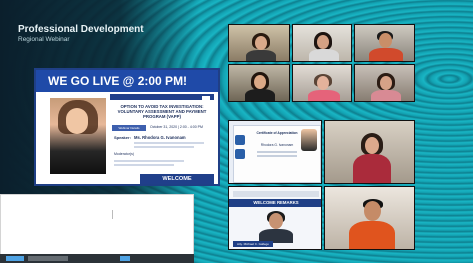 The height and width of the screenshot is (263, 473). Describe the element at coordinates (127, 81) in the screenshot. I see `slide-headline: WE GO LIVE @ 2:00 PM!` at that location.